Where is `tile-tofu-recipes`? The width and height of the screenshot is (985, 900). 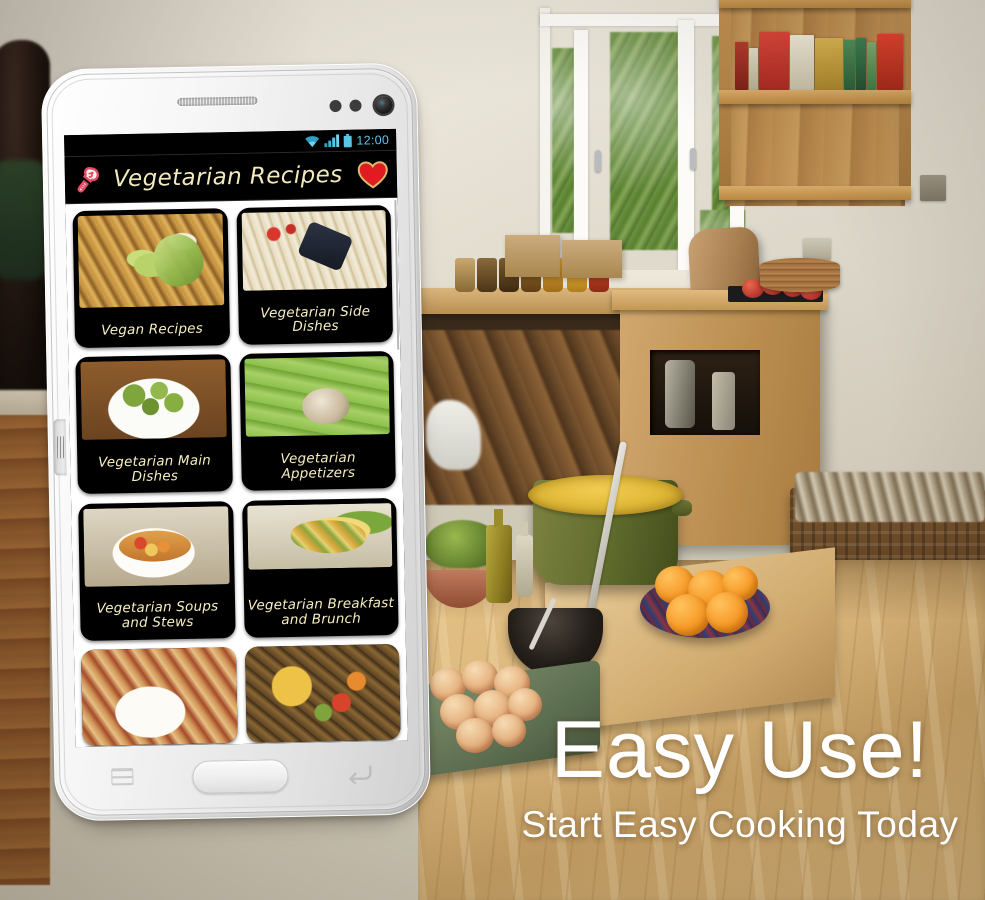
tile-tofu-recipes is located at coordinates (159, 696).